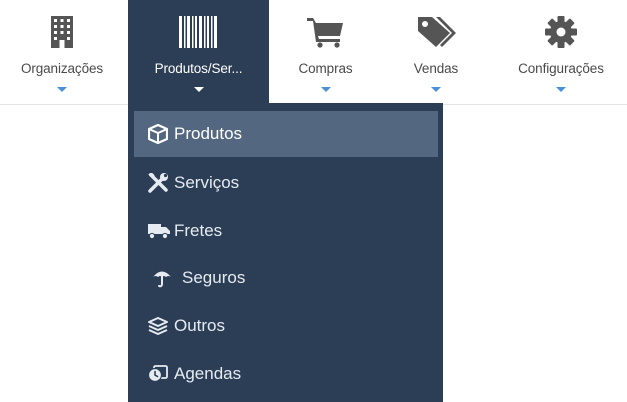 Image resolution: width=627 pixels, height=402 pixels. Describe the element at coordinates (162, 278) in the screenshot. I see `umbrella-icon` at that location.